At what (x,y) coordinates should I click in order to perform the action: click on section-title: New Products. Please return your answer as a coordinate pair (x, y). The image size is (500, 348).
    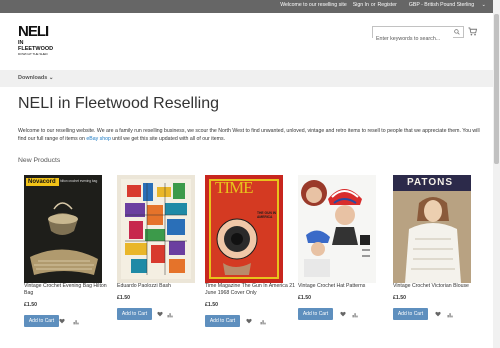
    Looking at the image, I should click on (39, 160).